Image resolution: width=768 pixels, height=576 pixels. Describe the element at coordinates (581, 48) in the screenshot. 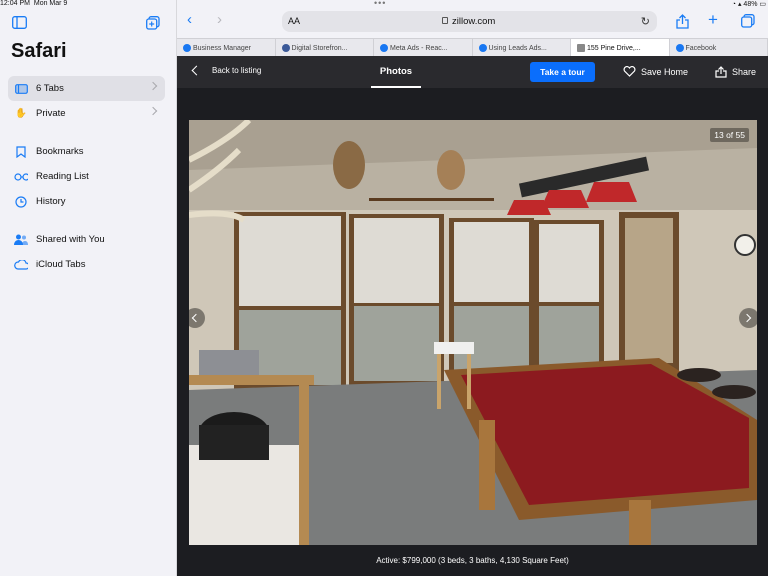

I see `close-tab-icon` at that location.